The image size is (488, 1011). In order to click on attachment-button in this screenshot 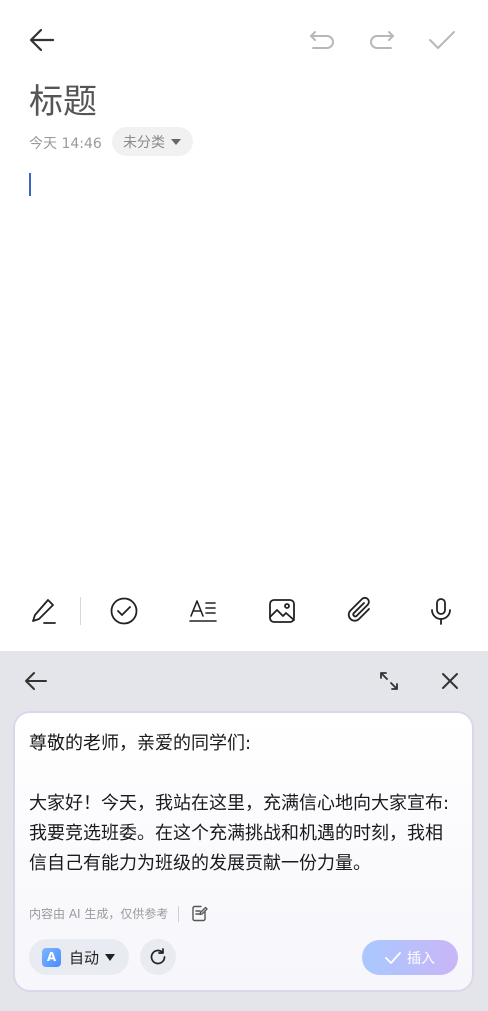, I will do `click(361, 611)`.